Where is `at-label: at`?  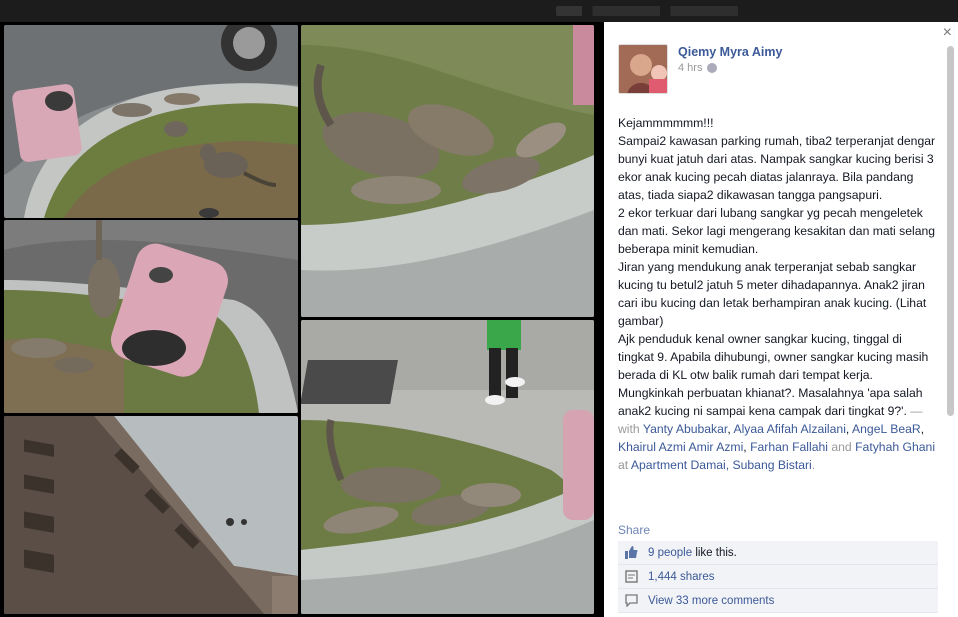 at-label: at is located at coordinates (624, 465).